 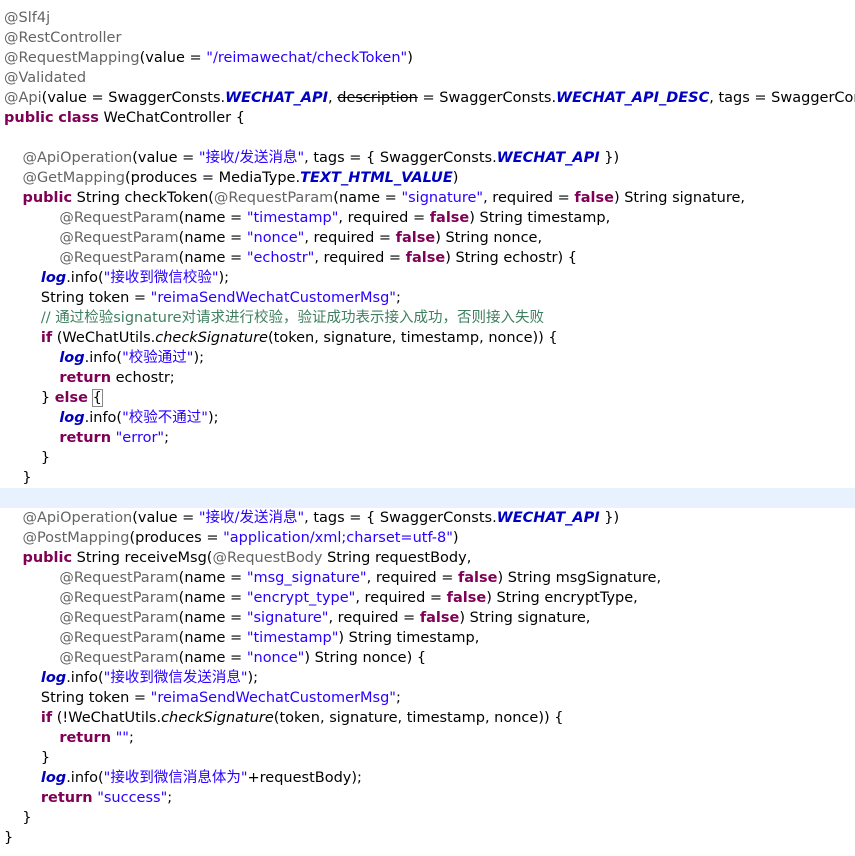 I want to click on code-line: log.info("接收到微信消息体为"+requestBody);, so click(x=427, y=778).